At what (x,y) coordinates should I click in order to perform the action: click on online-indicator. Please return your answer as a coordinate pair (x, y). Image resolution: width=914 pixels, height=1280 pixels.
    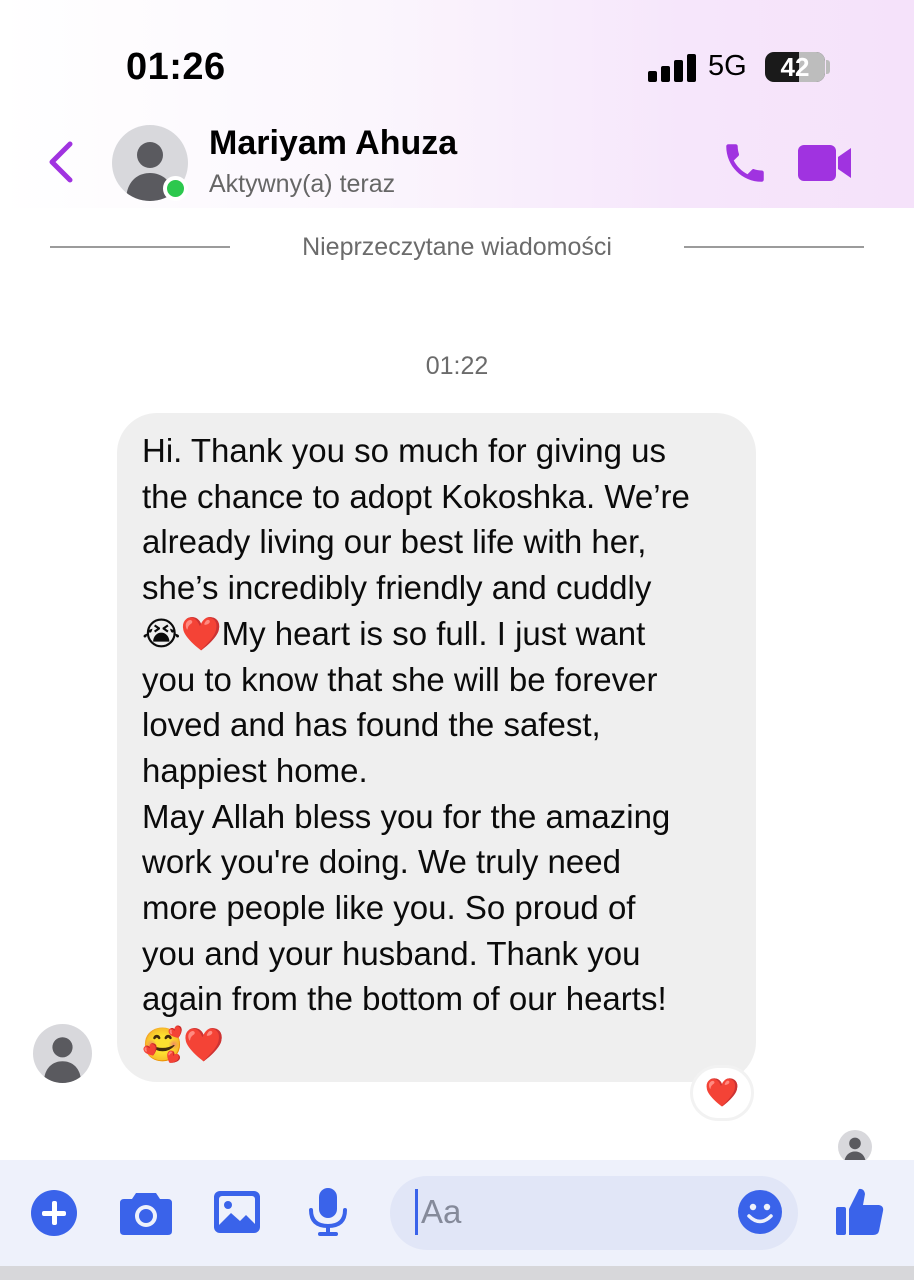
    Looking at the image, I should click on (175, 188).